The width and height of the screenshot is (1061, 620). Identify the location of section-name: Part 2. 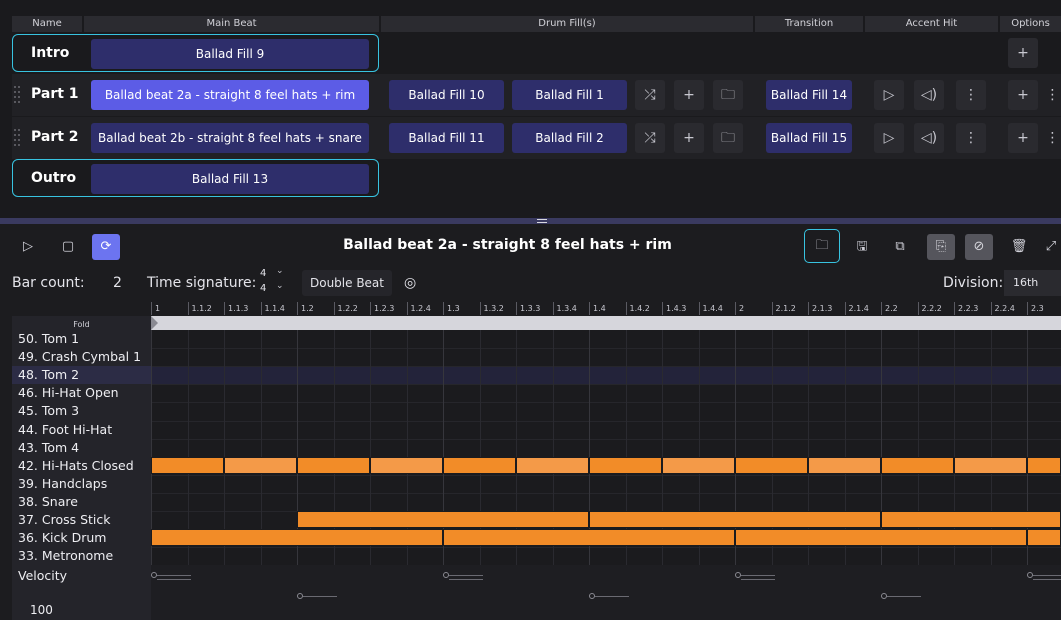
(55, 137).